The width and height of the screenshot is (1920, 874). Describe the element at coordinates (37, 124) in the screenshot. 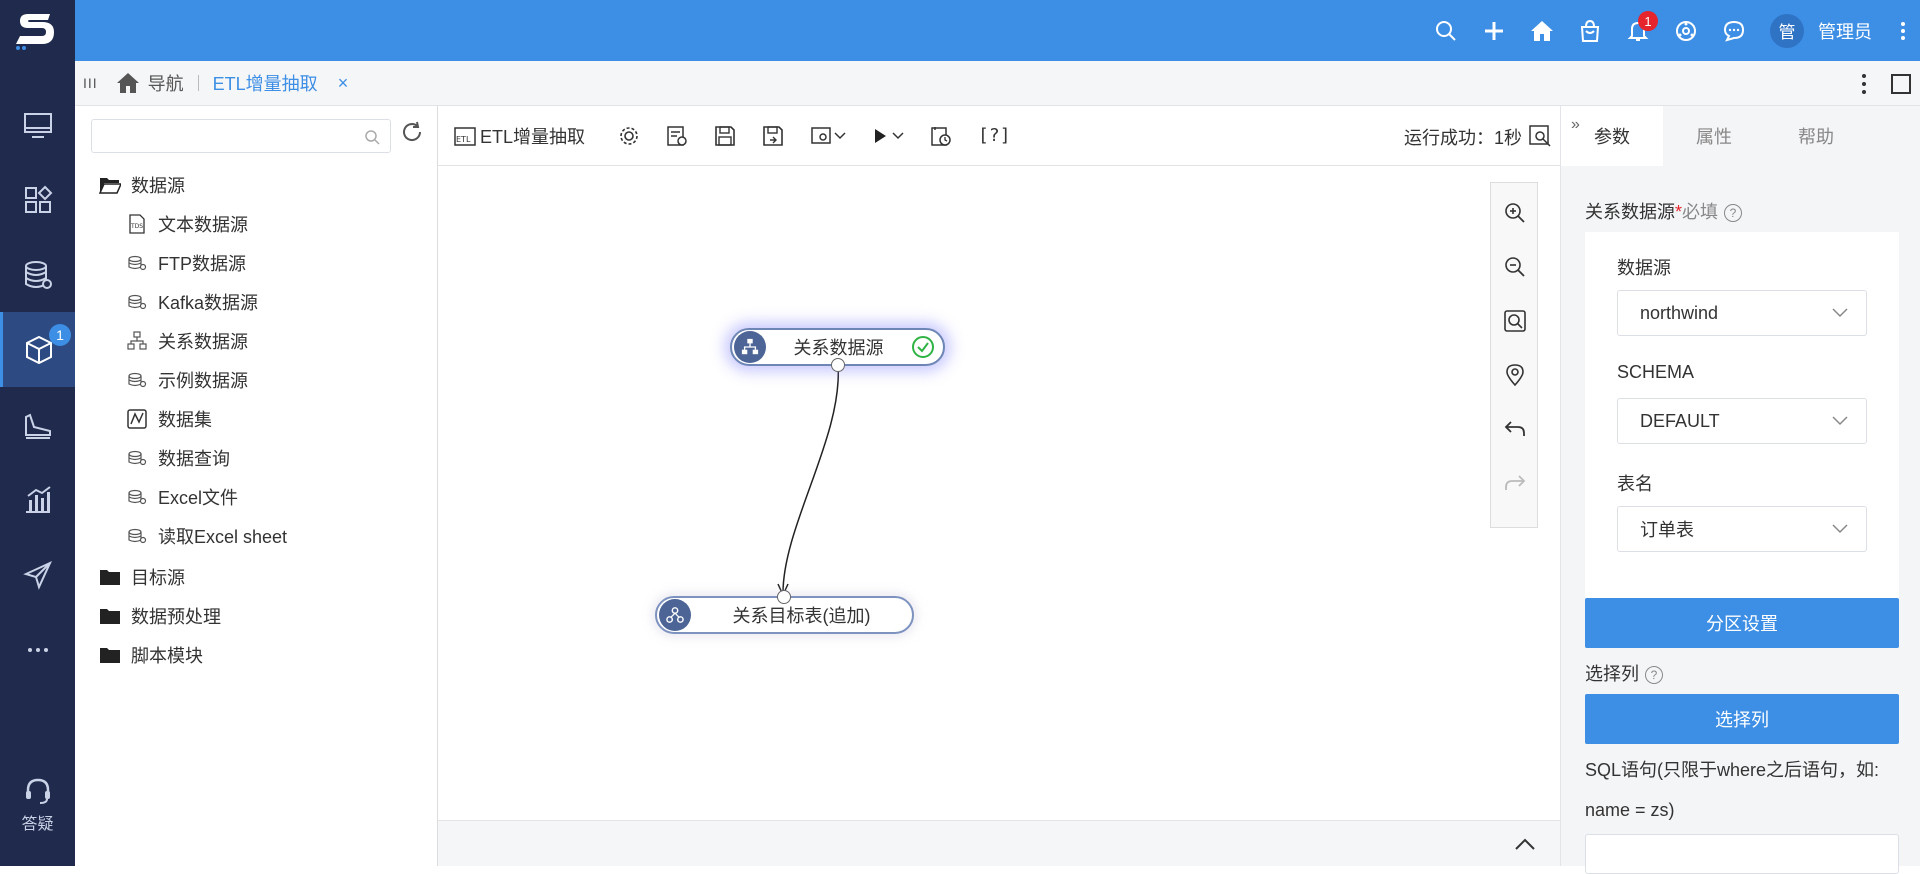

I see `nav-desktop` at that location.